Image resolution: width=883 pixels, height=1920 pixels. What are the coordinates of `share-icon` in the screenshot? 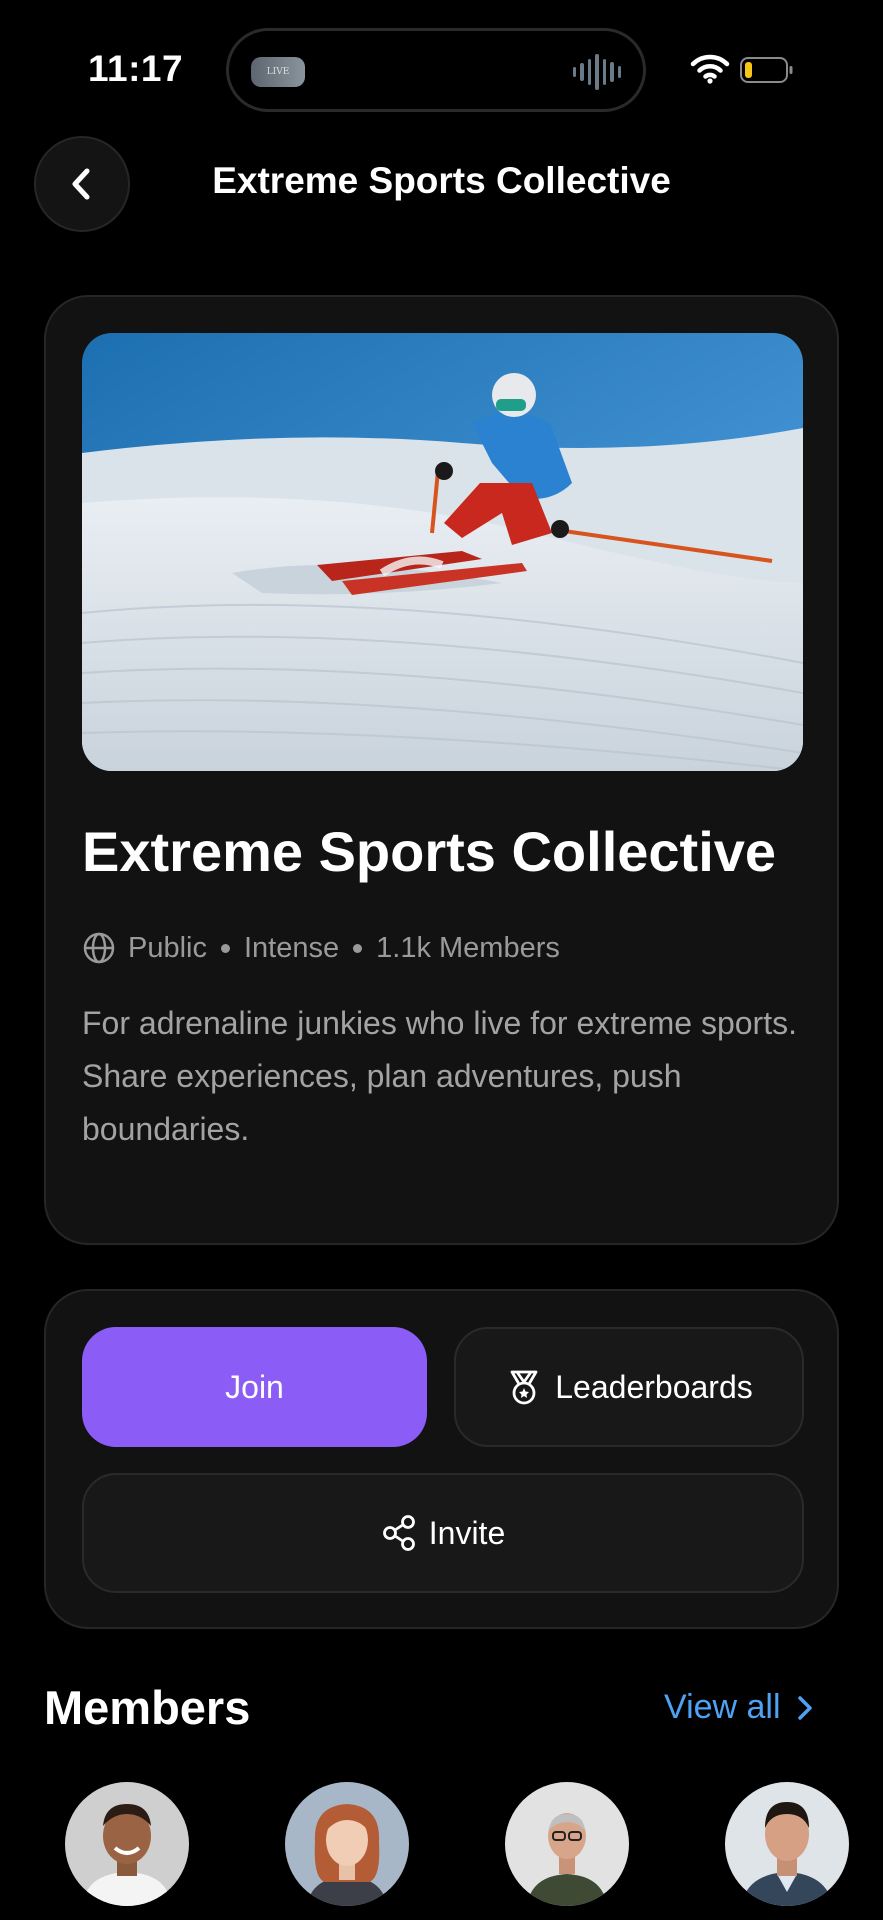 It's located at (398, 1533).